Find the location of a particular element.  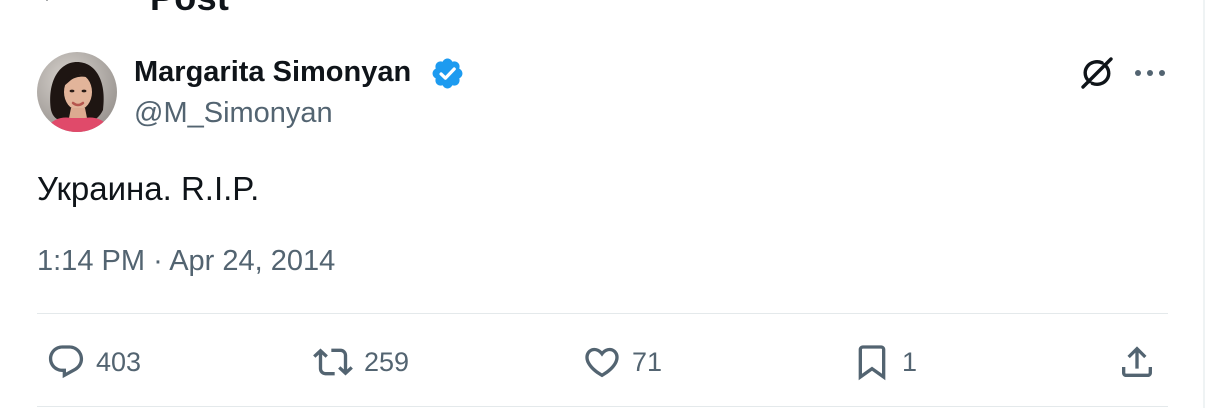

verified-badge-icon is located at coordinates (447, 73).